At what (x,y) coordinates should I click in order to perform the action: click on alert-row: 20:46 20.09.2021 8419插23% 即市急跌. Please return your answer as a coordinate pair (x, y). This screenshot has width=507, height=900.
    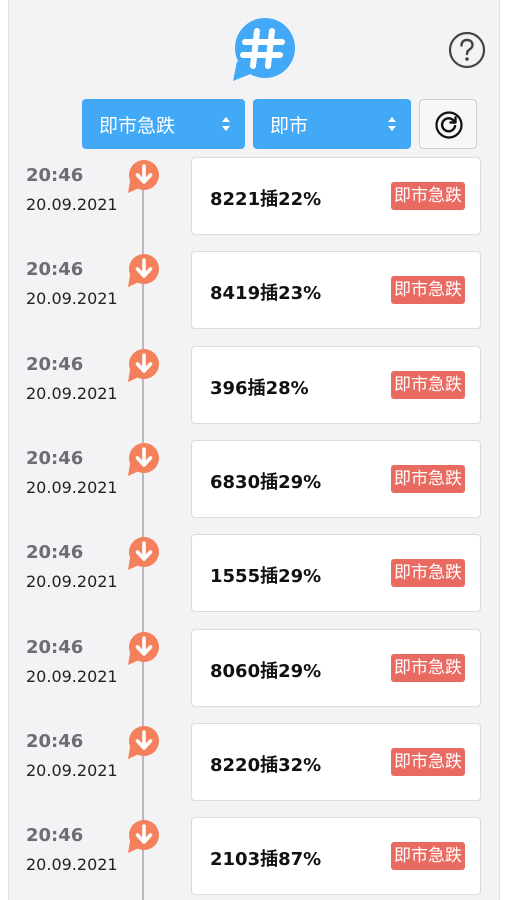
    Looking at the image, I should click on (253, 298).